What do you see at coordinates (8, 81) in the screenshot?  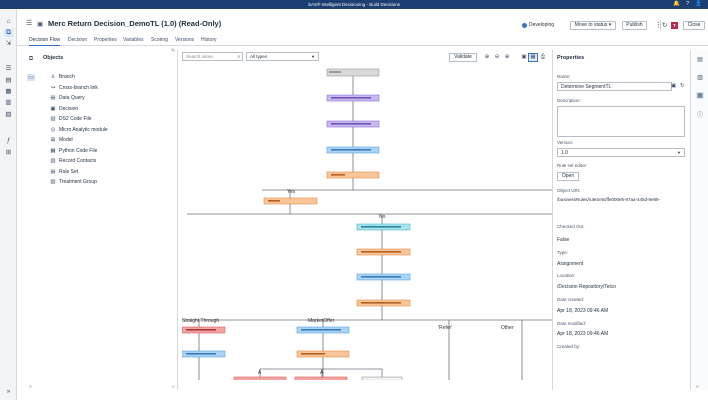 I see `models-icon: ▤` at bounding box center [8, 81].